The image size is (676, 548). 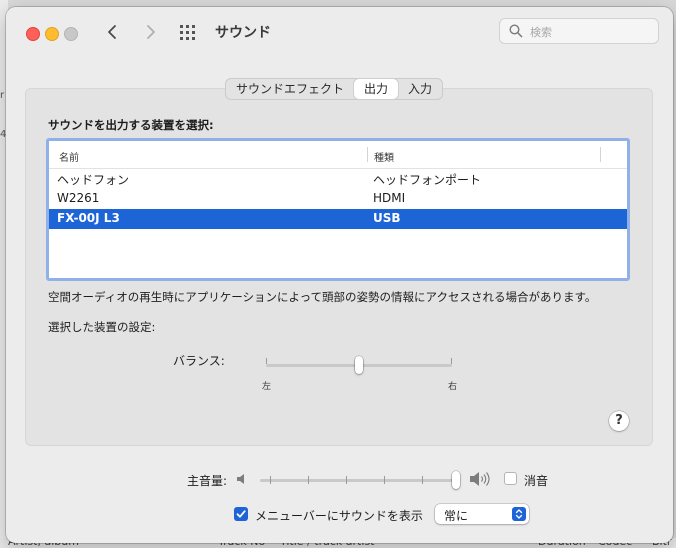 What do you see at coordinates (456, 516) in the screenshot?
I see `popup-value: 常に` at bounding box center [456, 516].